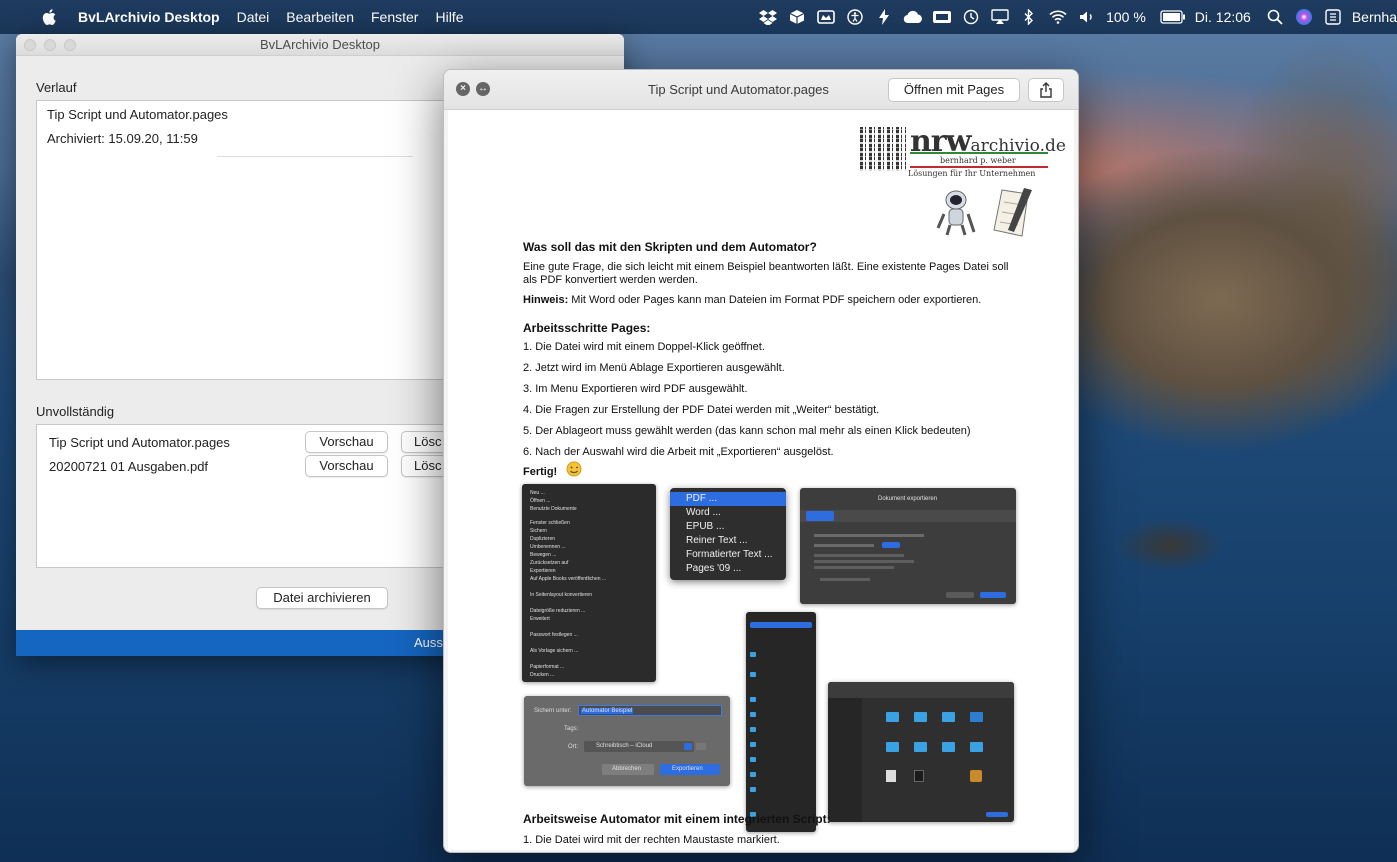  What do you see at coordinates (315, 156) in the screenshot?
I see `verlauf-divider` at bounding box center [315, 156].